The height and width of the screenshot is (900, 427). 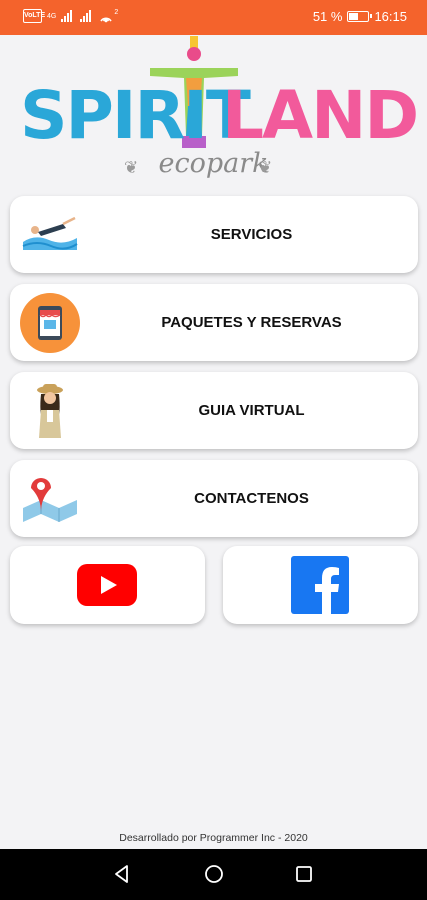 What do you see at coordinates (251, 234) in the screenshot?
I see `menu-servicios-label: SERVICIOS` at bounding box center [251, 234].